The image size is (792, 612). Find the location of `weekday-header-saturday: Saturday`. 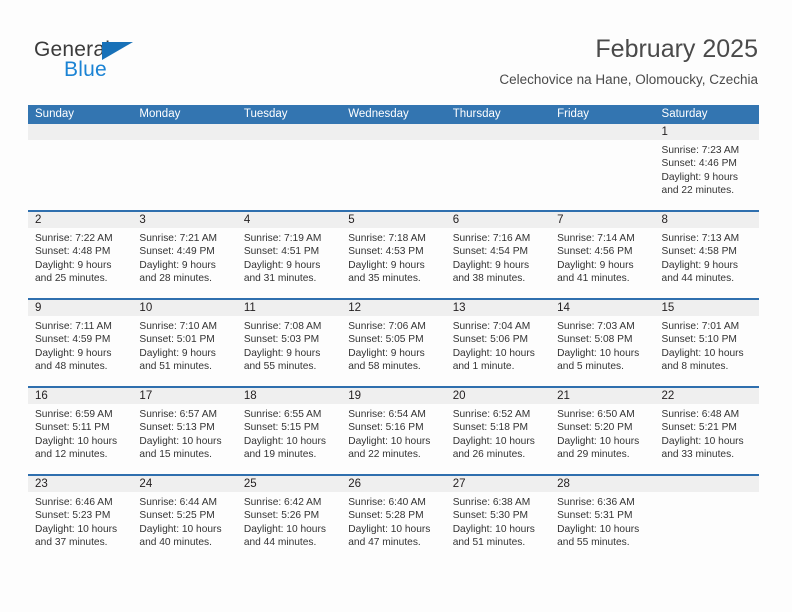

weekday-header-saturday: Saturday is located at coordinates (684, 114).